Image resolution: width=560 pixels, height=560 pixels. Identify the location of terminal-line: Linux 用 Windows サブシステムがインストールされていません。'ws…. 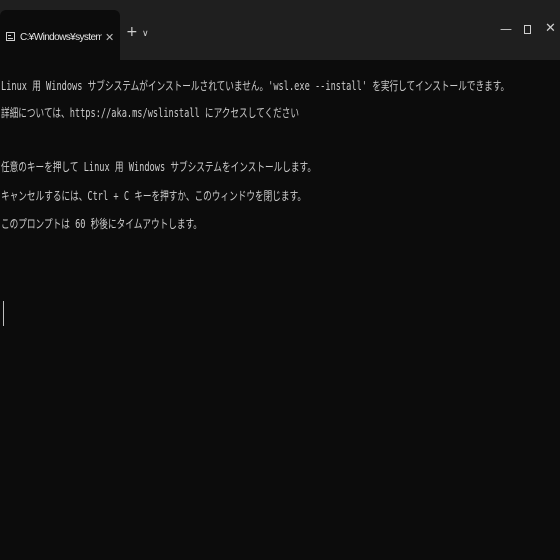
(255, 86).